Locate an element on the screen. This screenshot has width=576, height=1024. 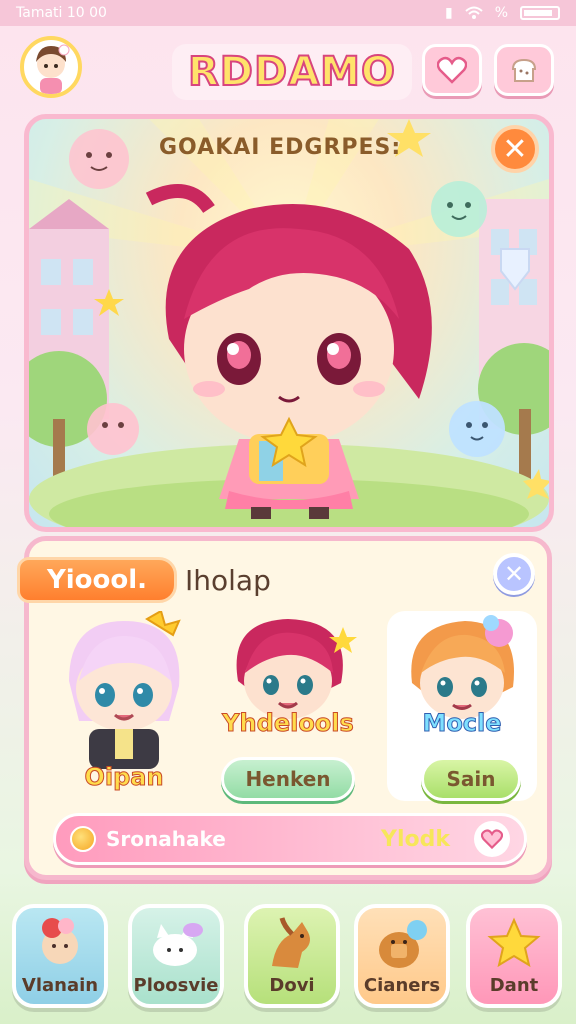
star-icon is located at coordinates (514, 942).